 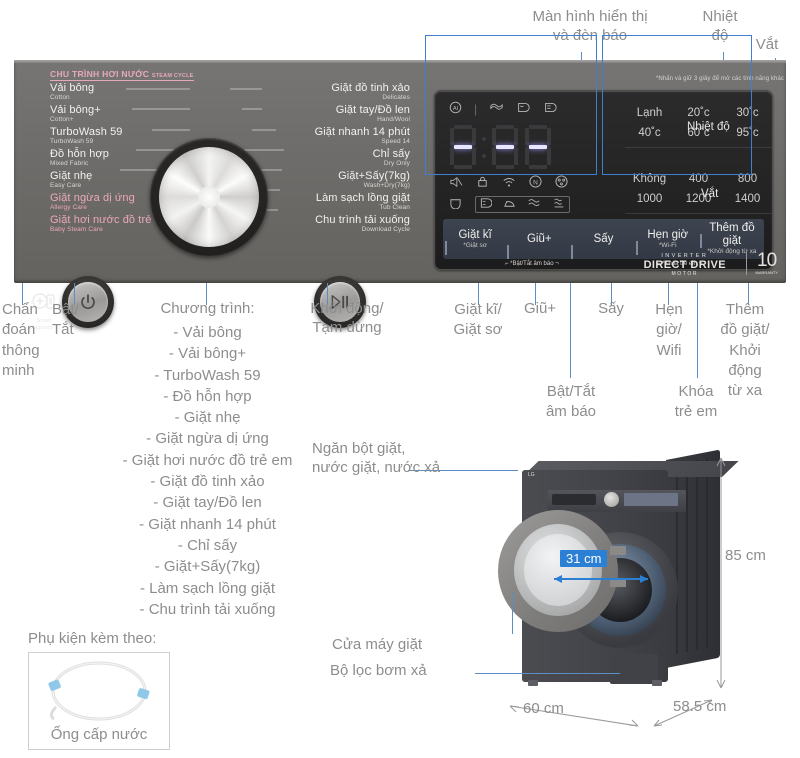 I want to click on button-label: Giũ+, so click(x=539, y=238).